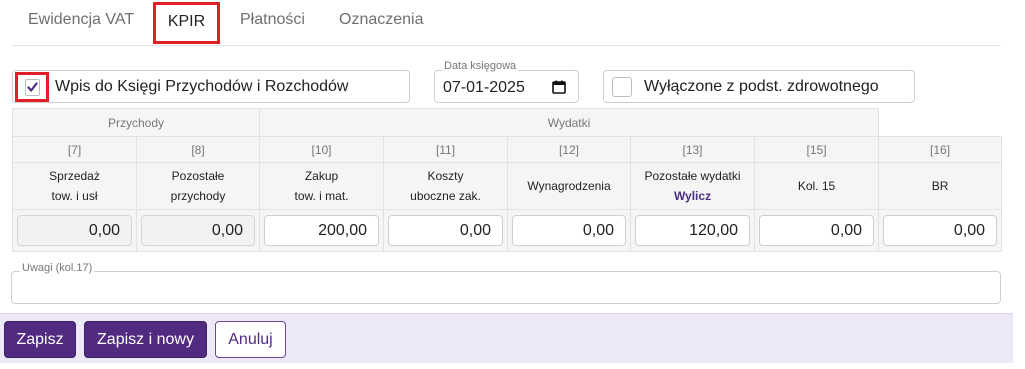  Describe the element at coordinates (692, 176) in the screenshot. I see `col-title: Pozostałe wydatki` at that location.